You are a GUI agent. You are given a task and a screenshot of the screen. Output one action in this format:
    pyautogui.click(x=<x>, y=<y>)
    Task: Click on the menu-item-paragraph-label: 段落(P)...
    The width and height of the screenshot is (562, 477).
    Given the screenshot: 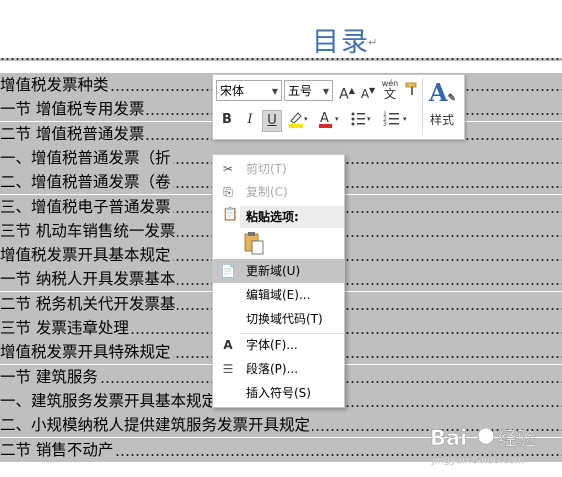 What is the action you would take?
    pyautogui.click(x=272, y=369)
    